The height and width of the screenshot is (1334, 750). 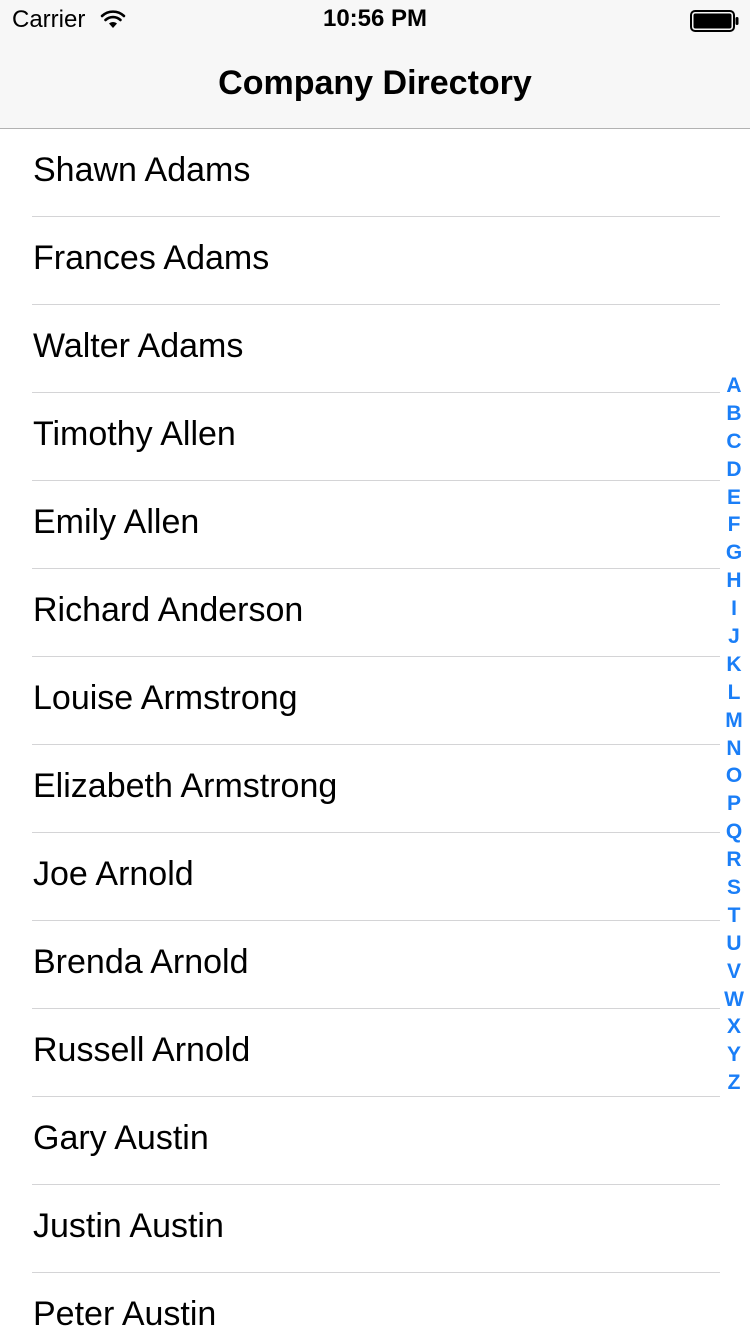 I want to click on page-title: Company Directory, so click(x=375, y=83).